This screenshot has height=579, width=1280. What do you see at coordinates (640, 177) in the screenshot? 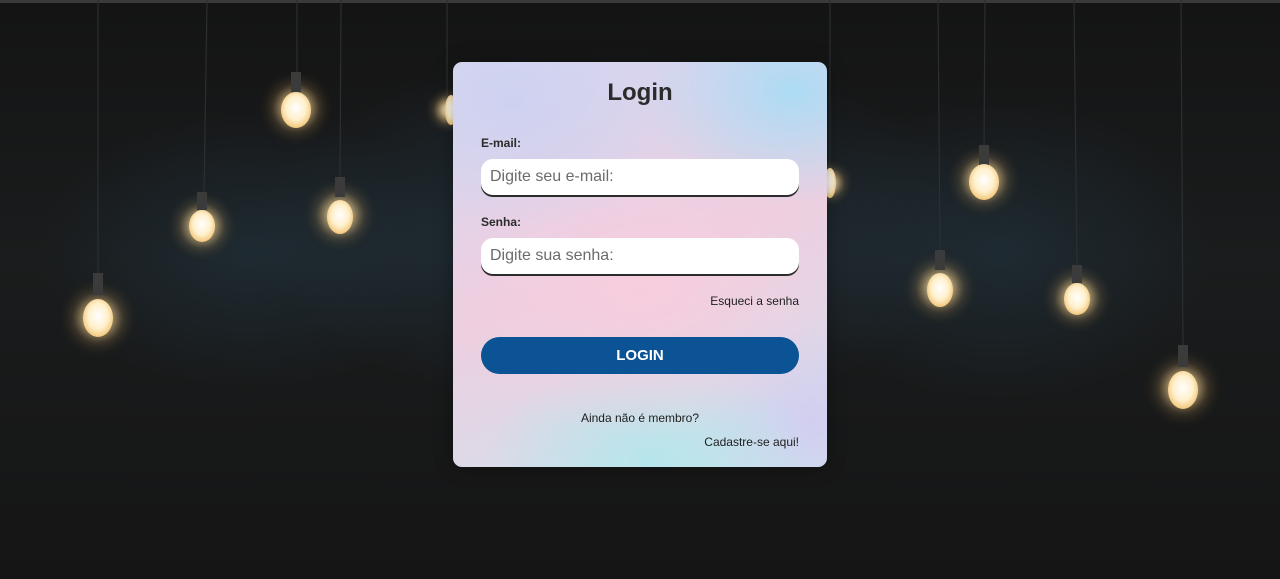
I see `email-input` at bounding box center [640, 177].